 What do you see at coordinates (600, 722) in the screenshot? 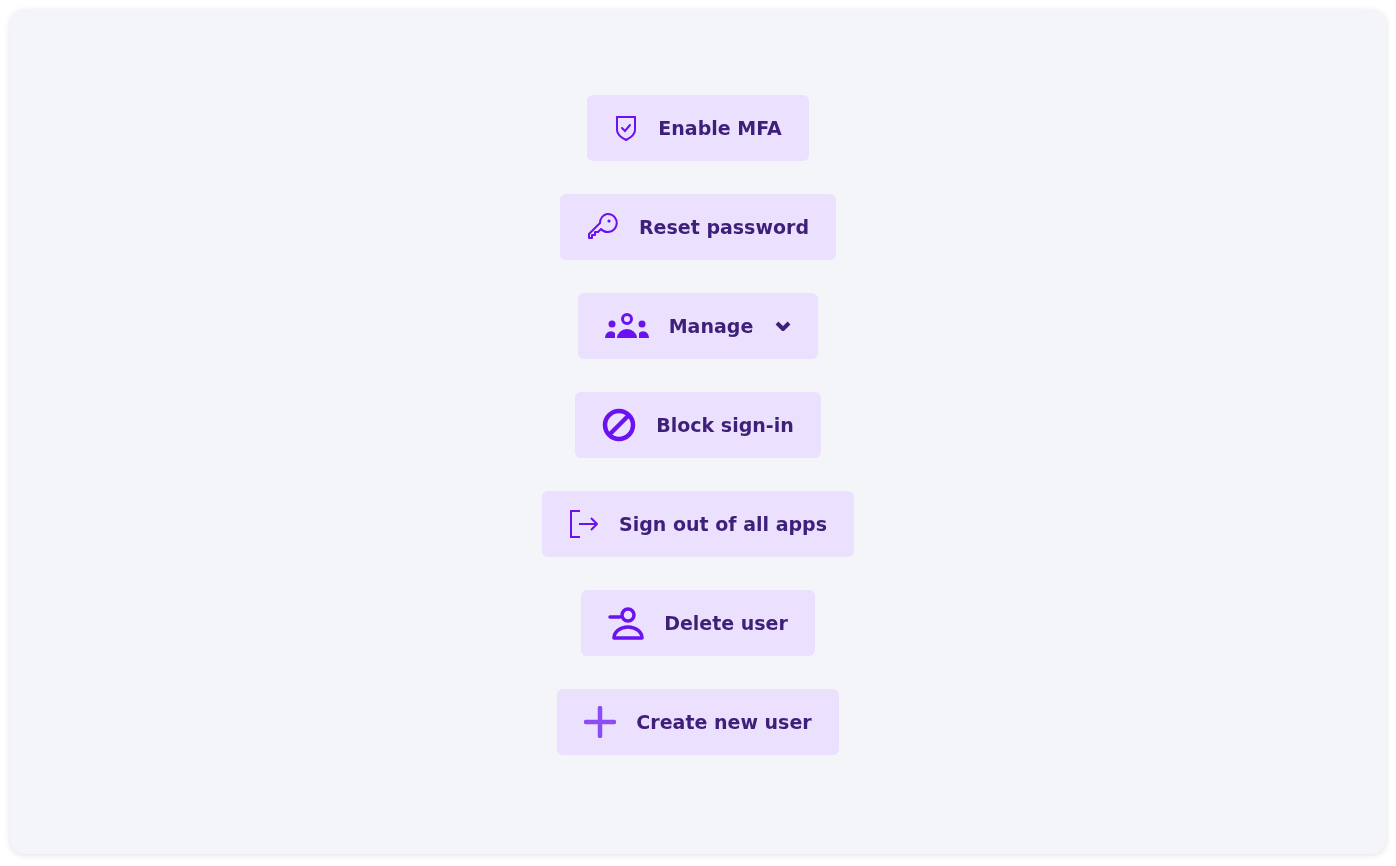
I see `plus-icon` at bounding box center [600, 722].